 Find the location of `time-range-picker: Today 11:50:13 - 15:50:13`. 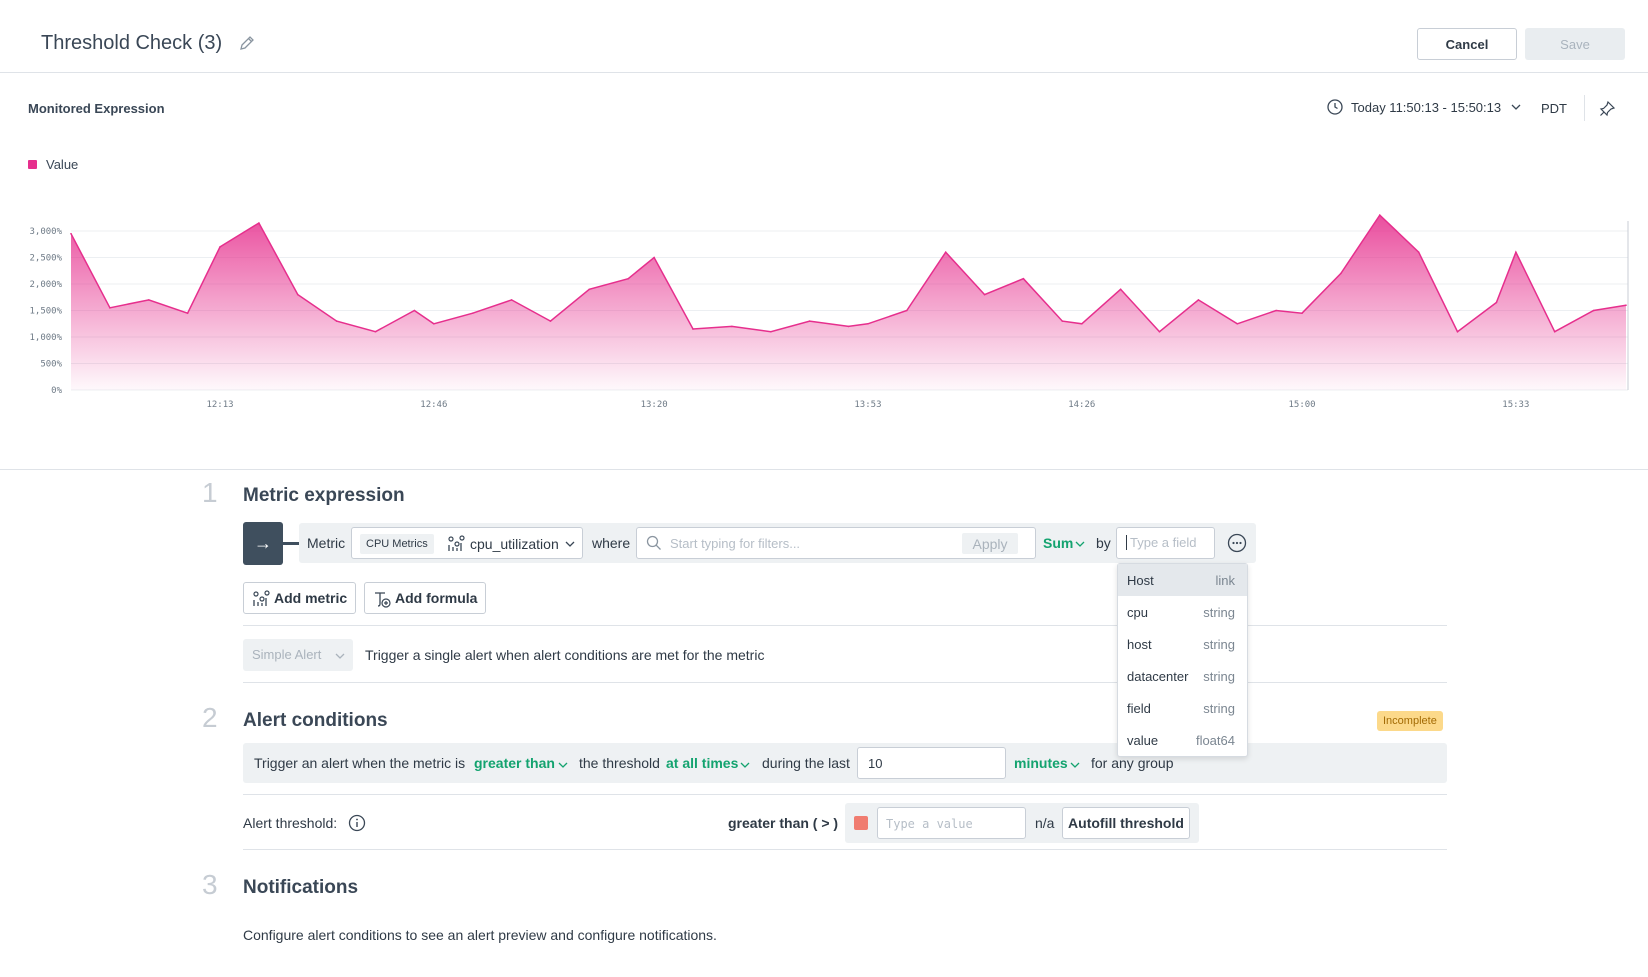

time-range-picker: Today 11:50:13 - 15:50:13 is located at coordinates (1424, 107).